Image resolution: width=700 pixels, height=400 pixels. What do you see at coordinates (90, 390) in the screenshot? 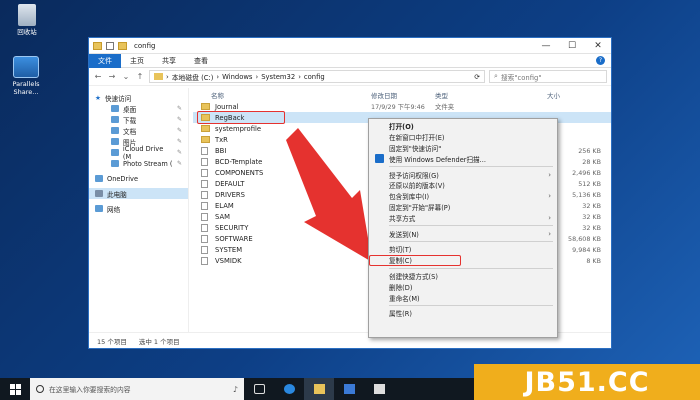
I see `taskbar-search-placeholder: 在这里输入你要搜索的内容` at bounding box center [90, 390].